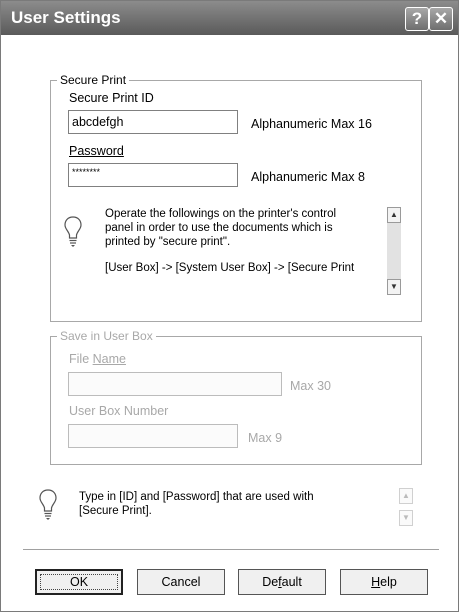 The height and width of the screenshot is (612, 459). I want to click on password-label: Password, so click(96, 151).